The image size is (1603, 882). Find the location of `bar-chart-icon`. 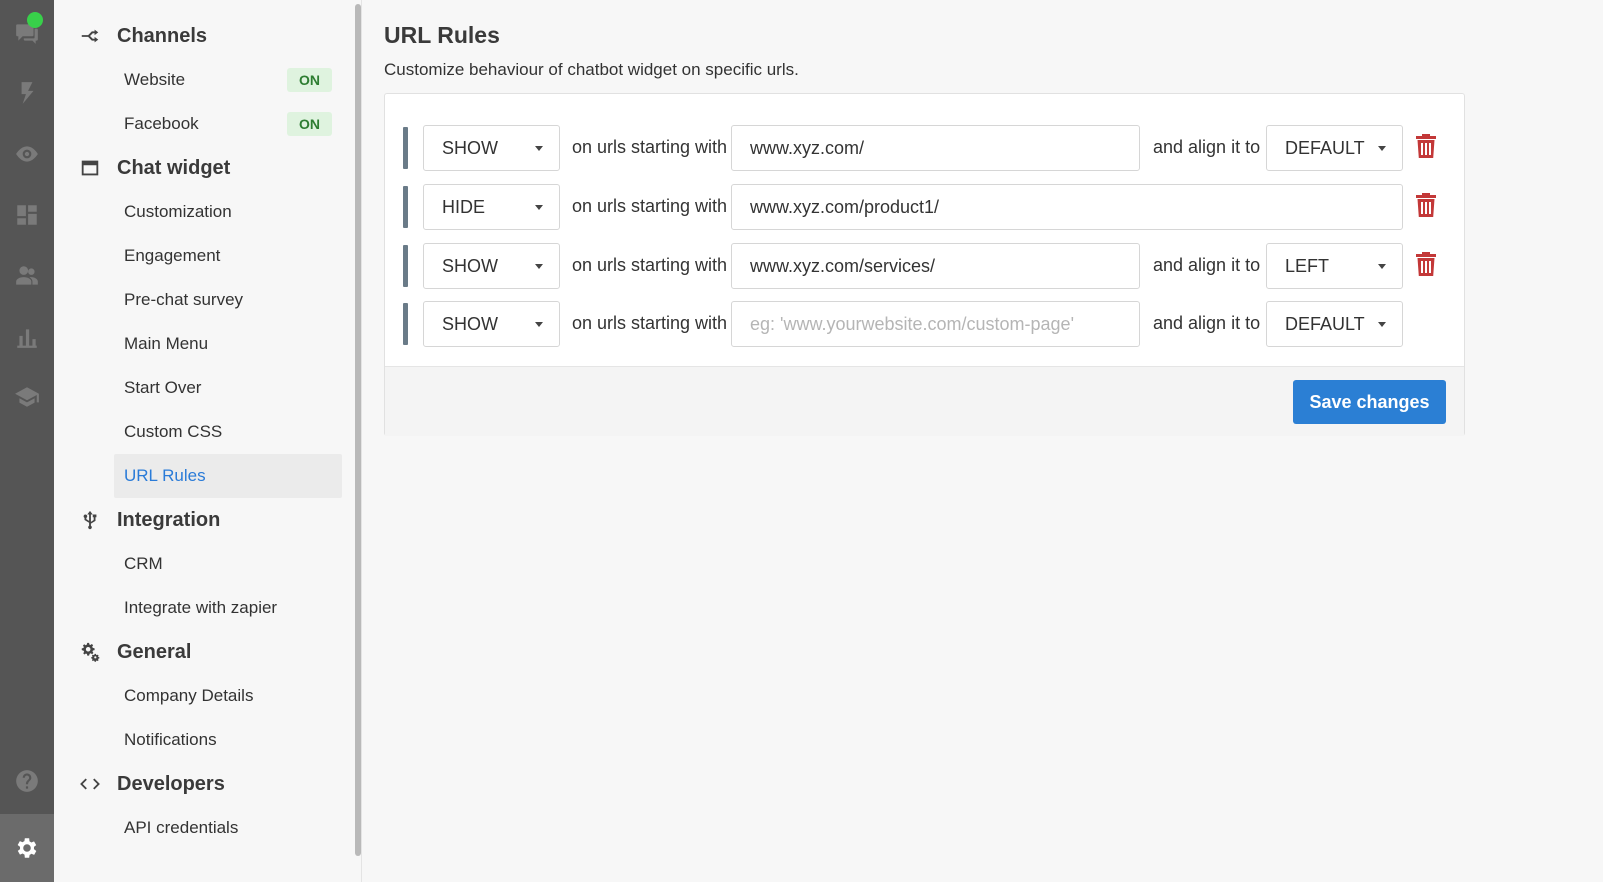

bar-chart-icon is located at coordinates (27, 337).